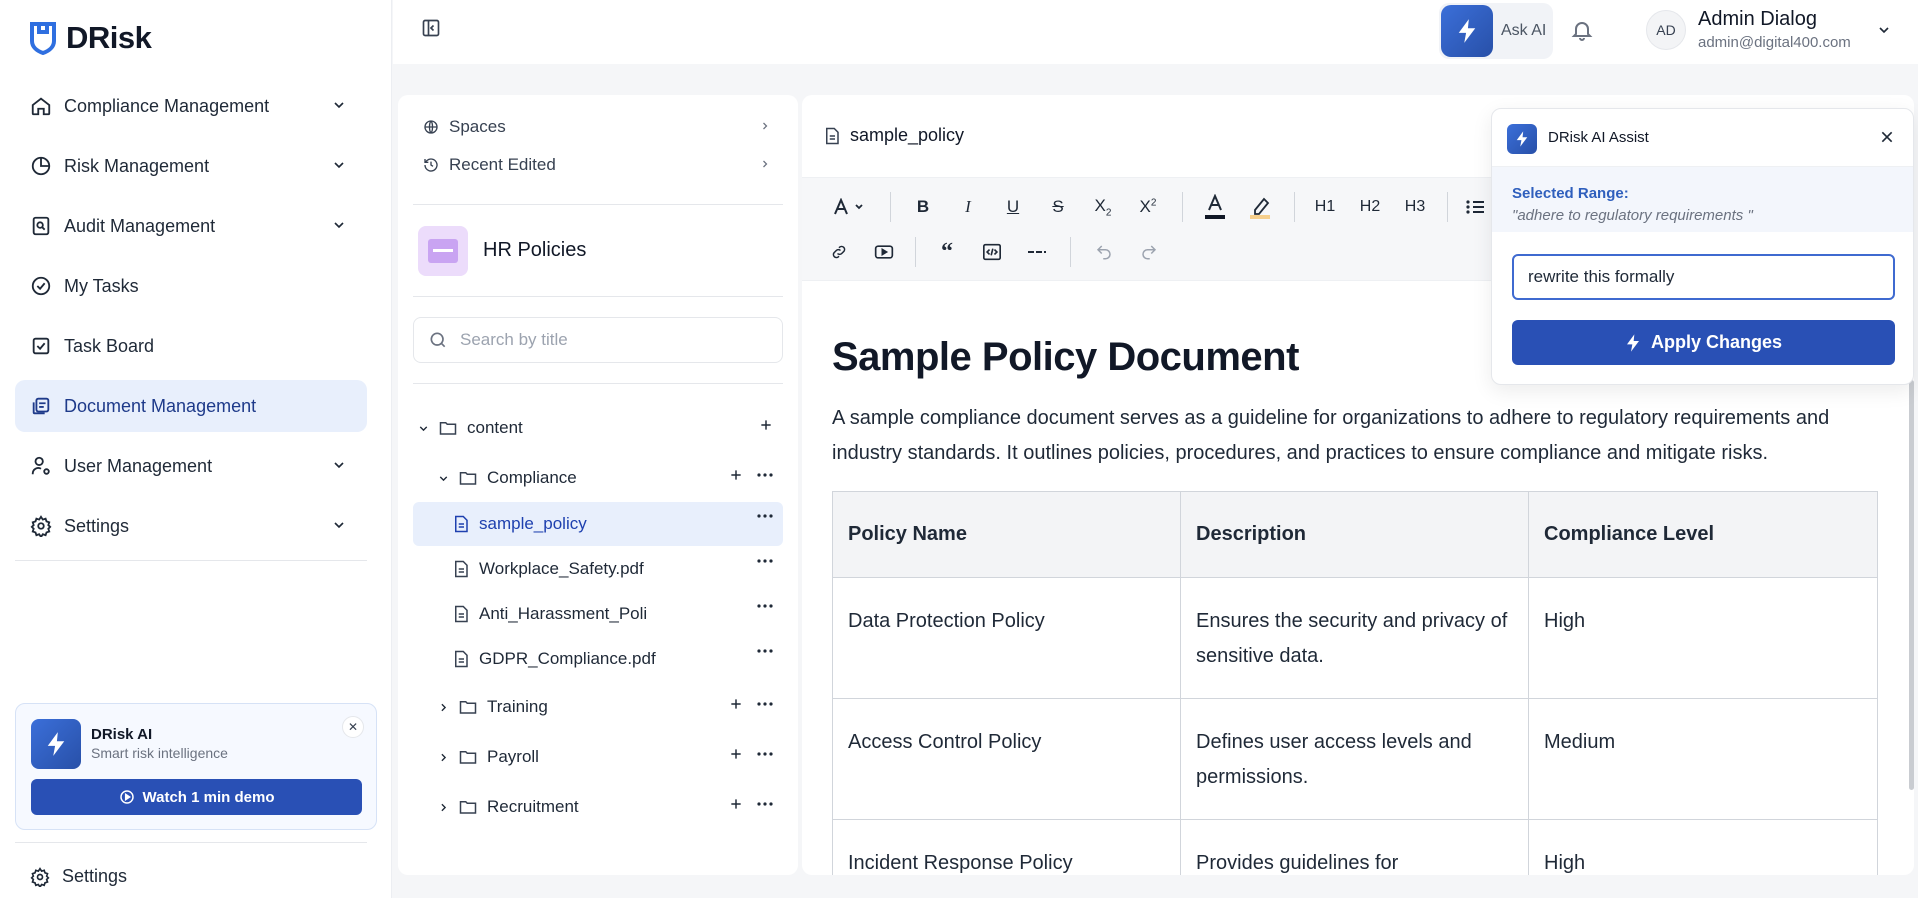  What do you see at coordinates (1887, 137) in the screenshot?
I see `close-icon` at bounding box center [1887, 137].